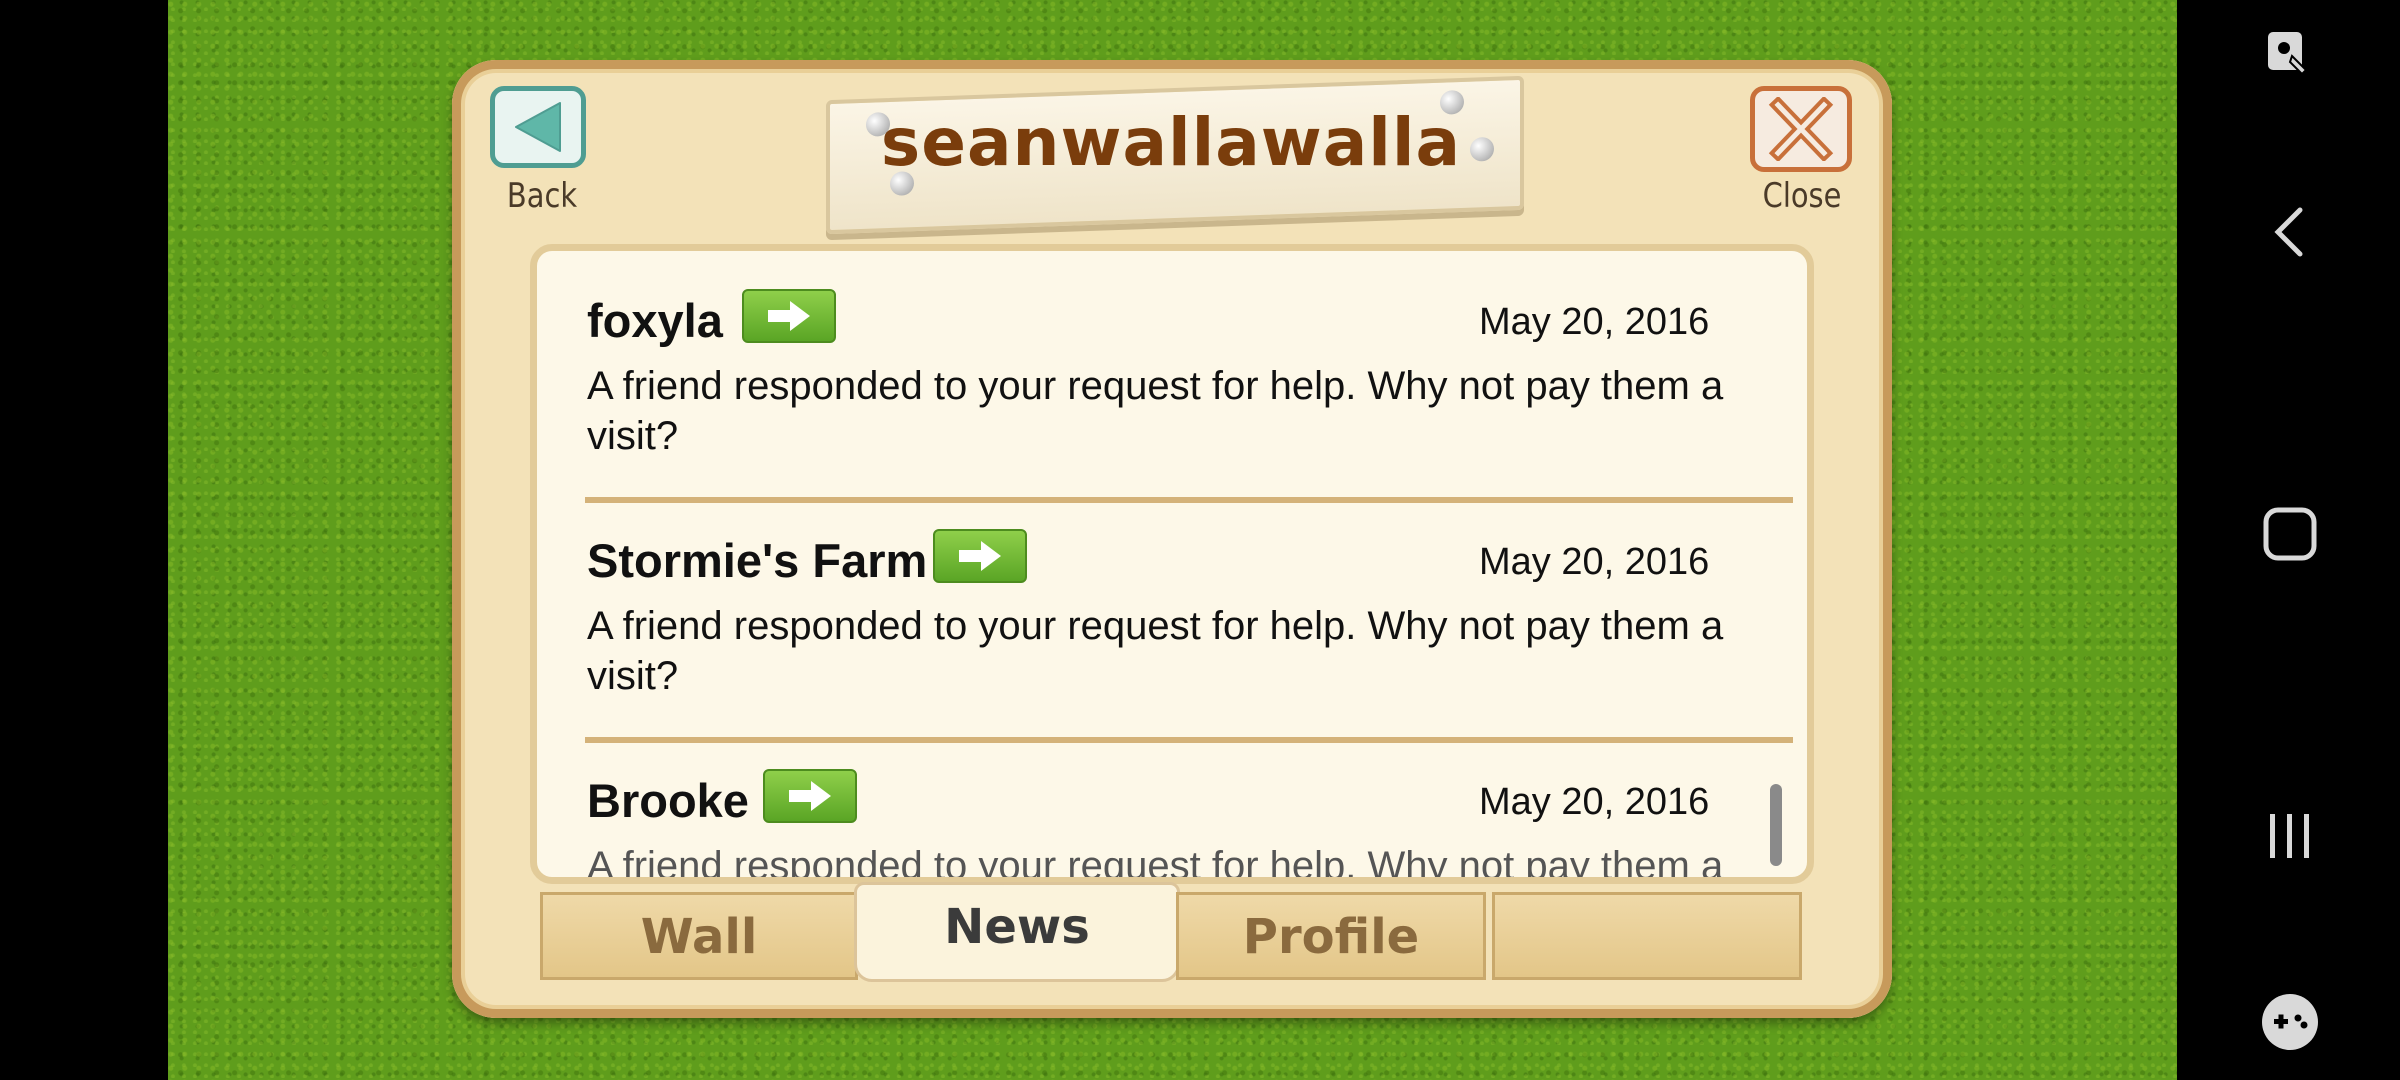 Image resolution: width=2400 pixels, height=1080 pixels. What do you see at coordinates (1017, 932) in the screenshot?
I see `tab-news: News` at bounding box center [1017, 932].